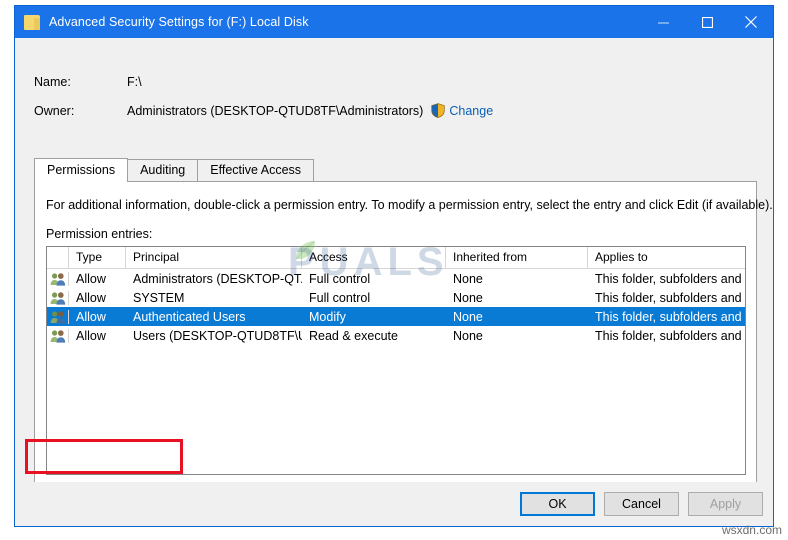 This screenshot has width=788, height=540. I want to click on maximize-icon, so click(707, 22).